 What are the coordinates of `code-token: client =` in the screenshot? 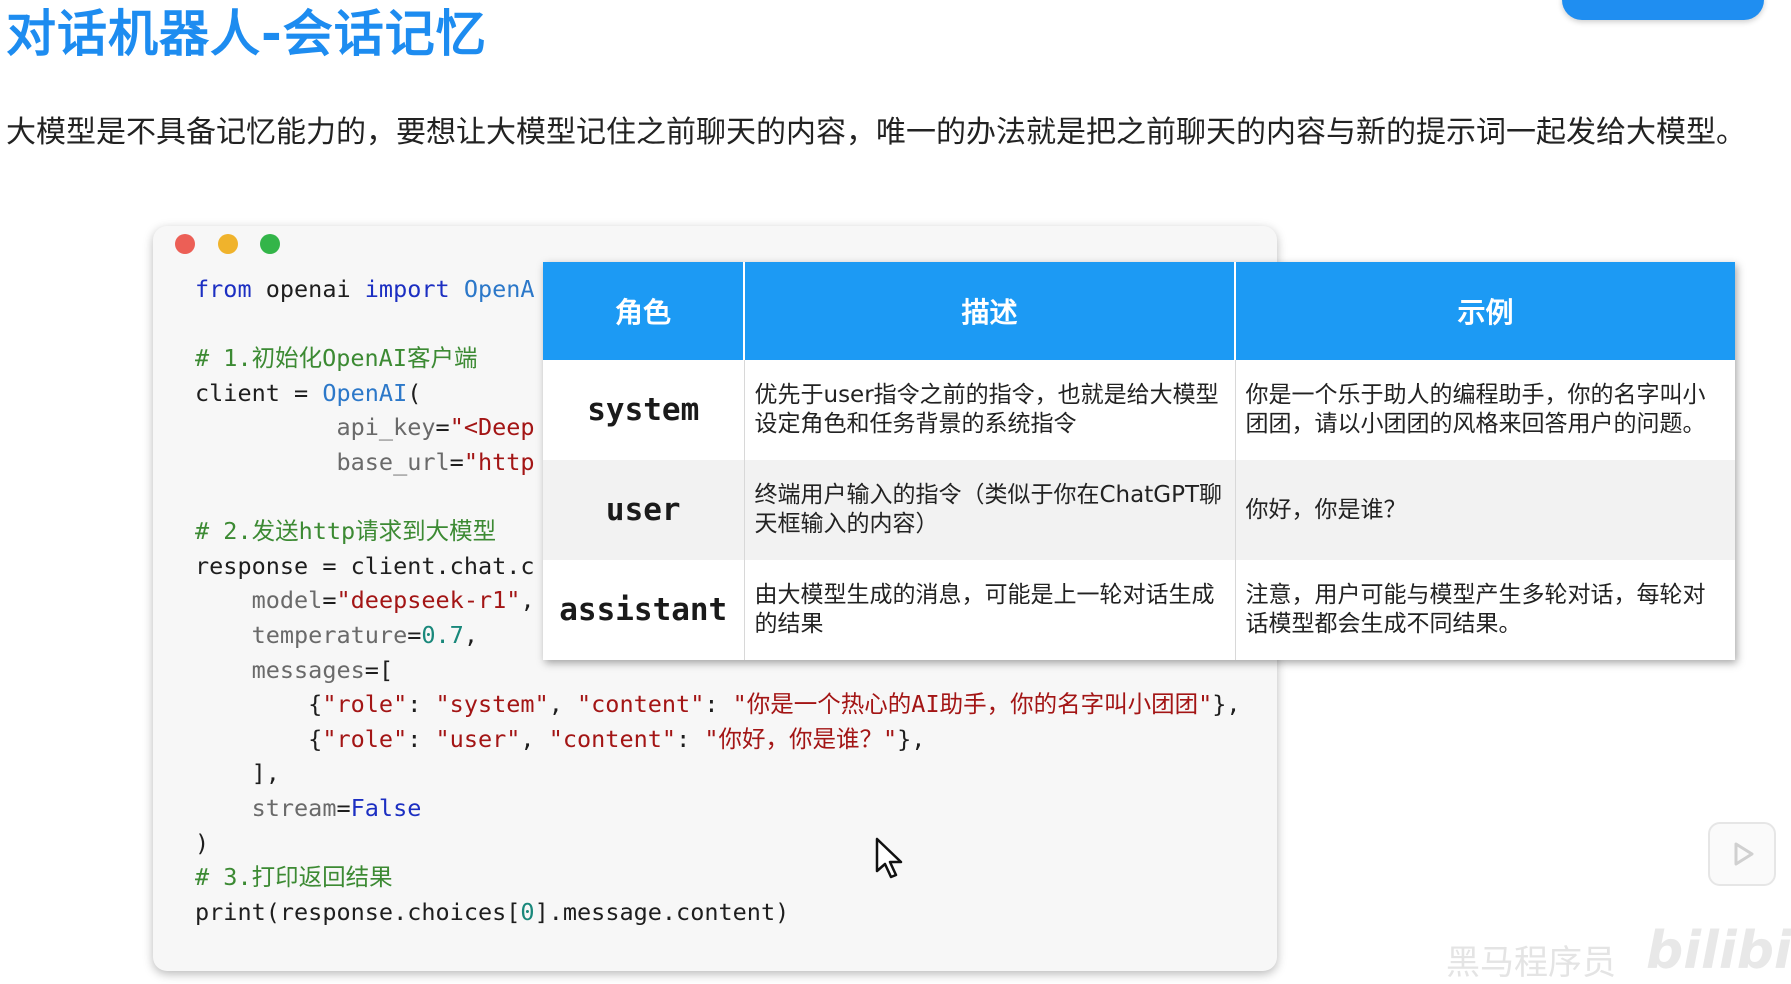 It's located at (259, 392).